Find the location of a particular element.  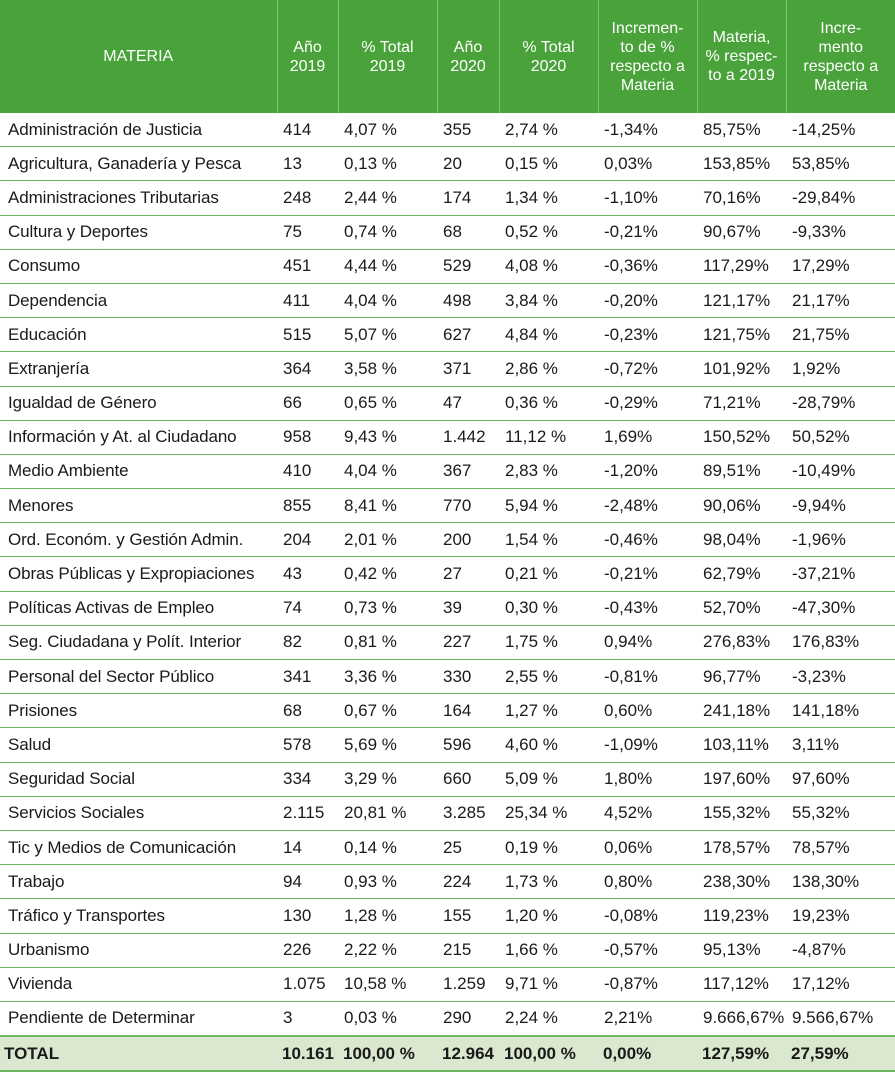

row-value: 0,13 % is located at coordinates (387, 164).